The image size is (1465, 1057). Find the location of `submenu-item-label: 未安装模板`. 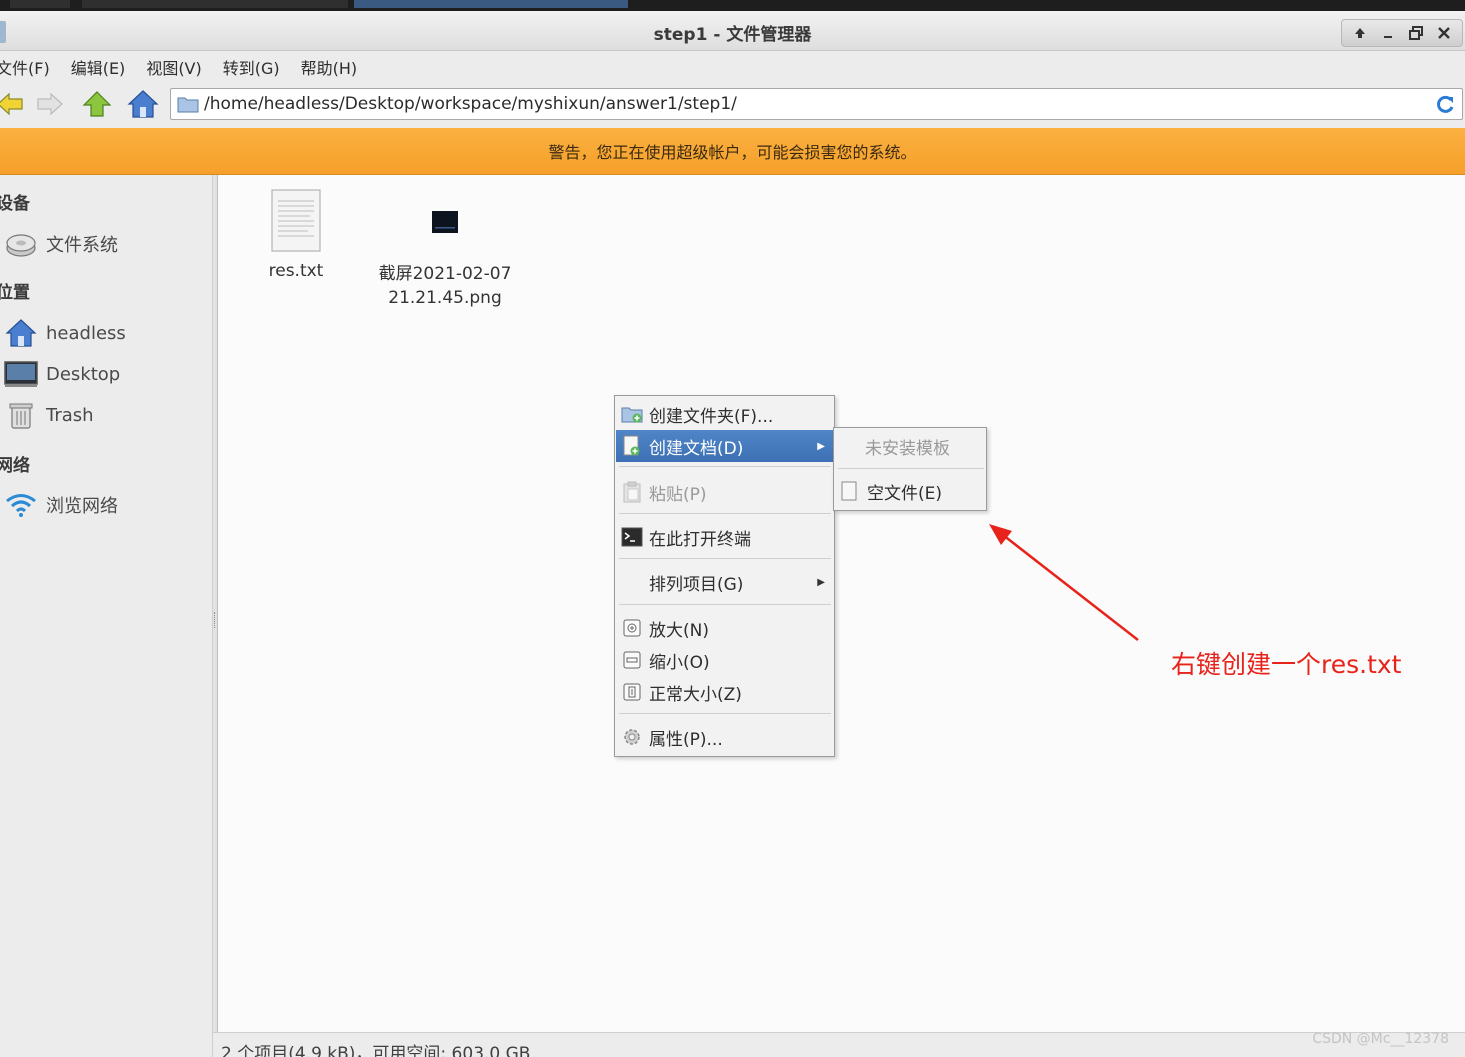

submenu-item-label: 未安装模板 is located at coordinates (907, 448).